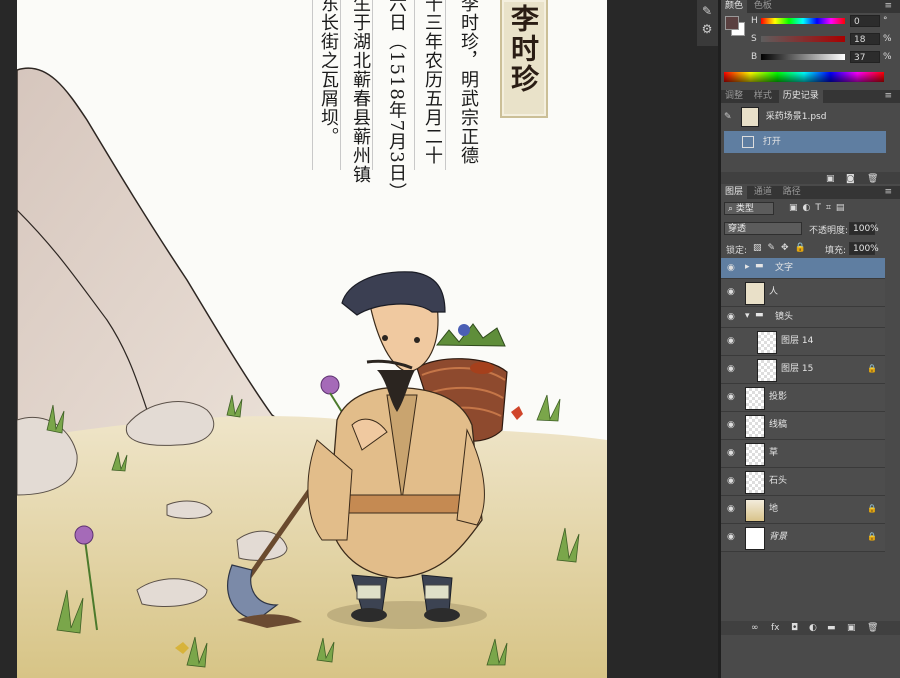  What do you see at coordinates (778, 481) in the screenshot?
I see `layer-name: 石头` at bounding box center [778, 481].